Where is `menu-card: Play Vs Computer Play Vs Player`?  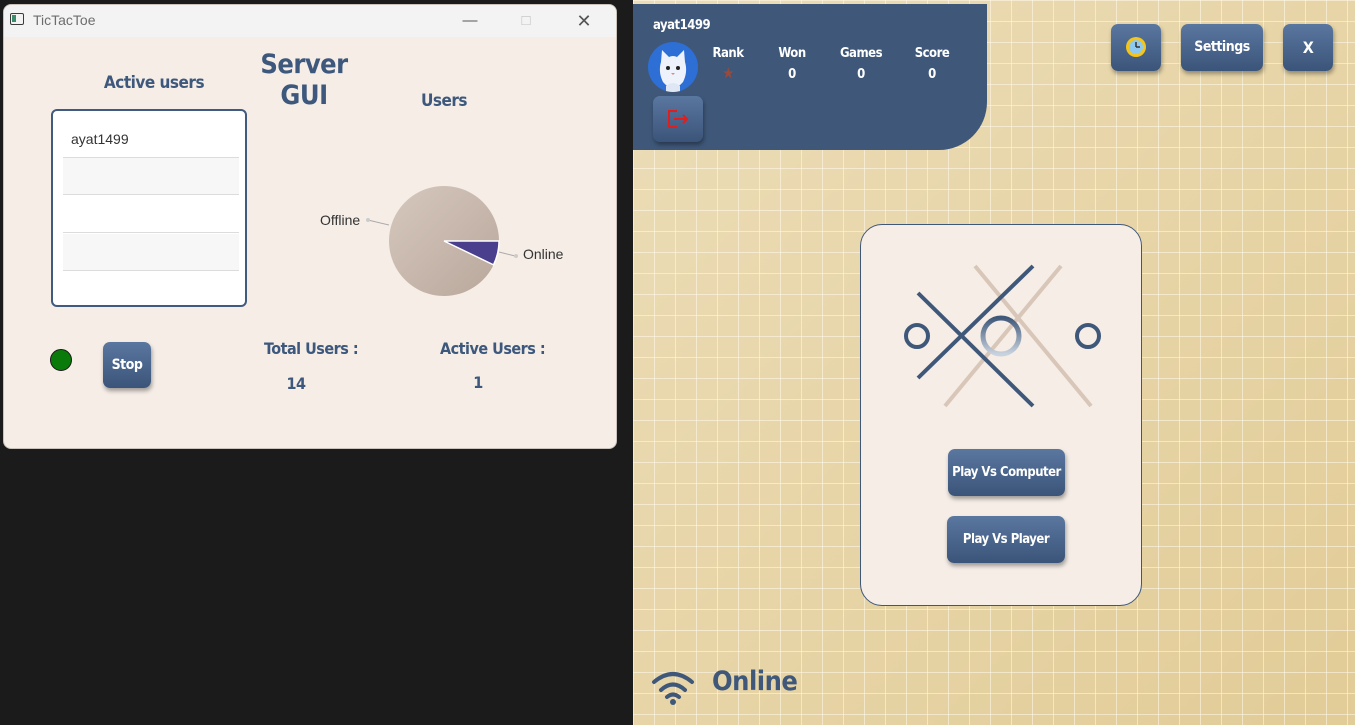 menu-card: Play Vs Computer Play Vs Player is located at coordinates (1001, 415).